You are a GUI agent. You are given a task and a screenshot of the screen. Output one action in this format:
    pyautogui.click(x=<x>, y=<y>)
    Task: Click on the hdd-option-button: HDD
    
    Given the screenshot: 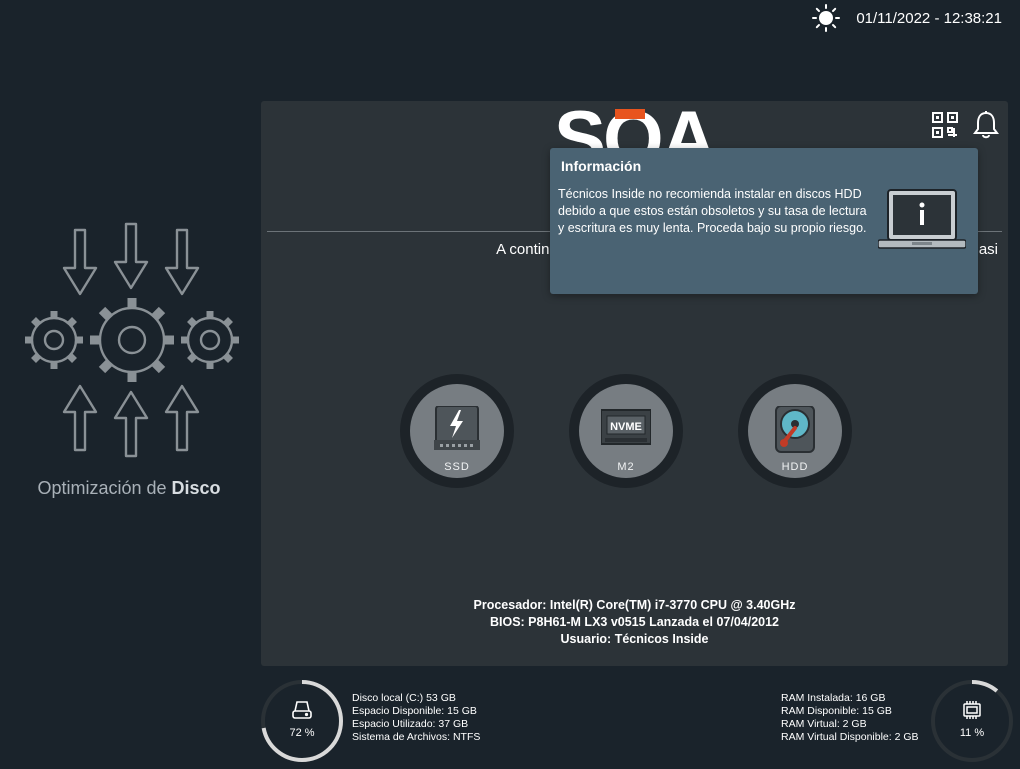 What is the action you would take?
    pyautogui.click(x=795, y=431)
    